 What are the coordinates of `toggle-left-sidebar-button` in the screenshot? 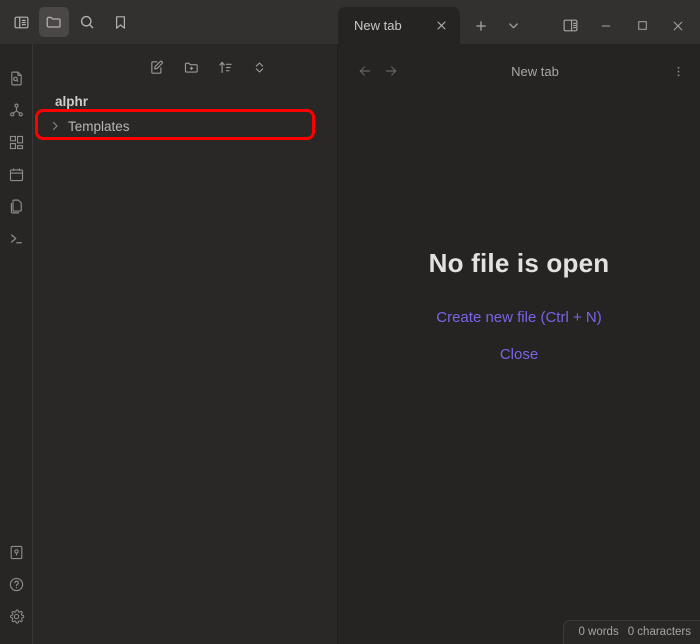 It's located at (21, 22).